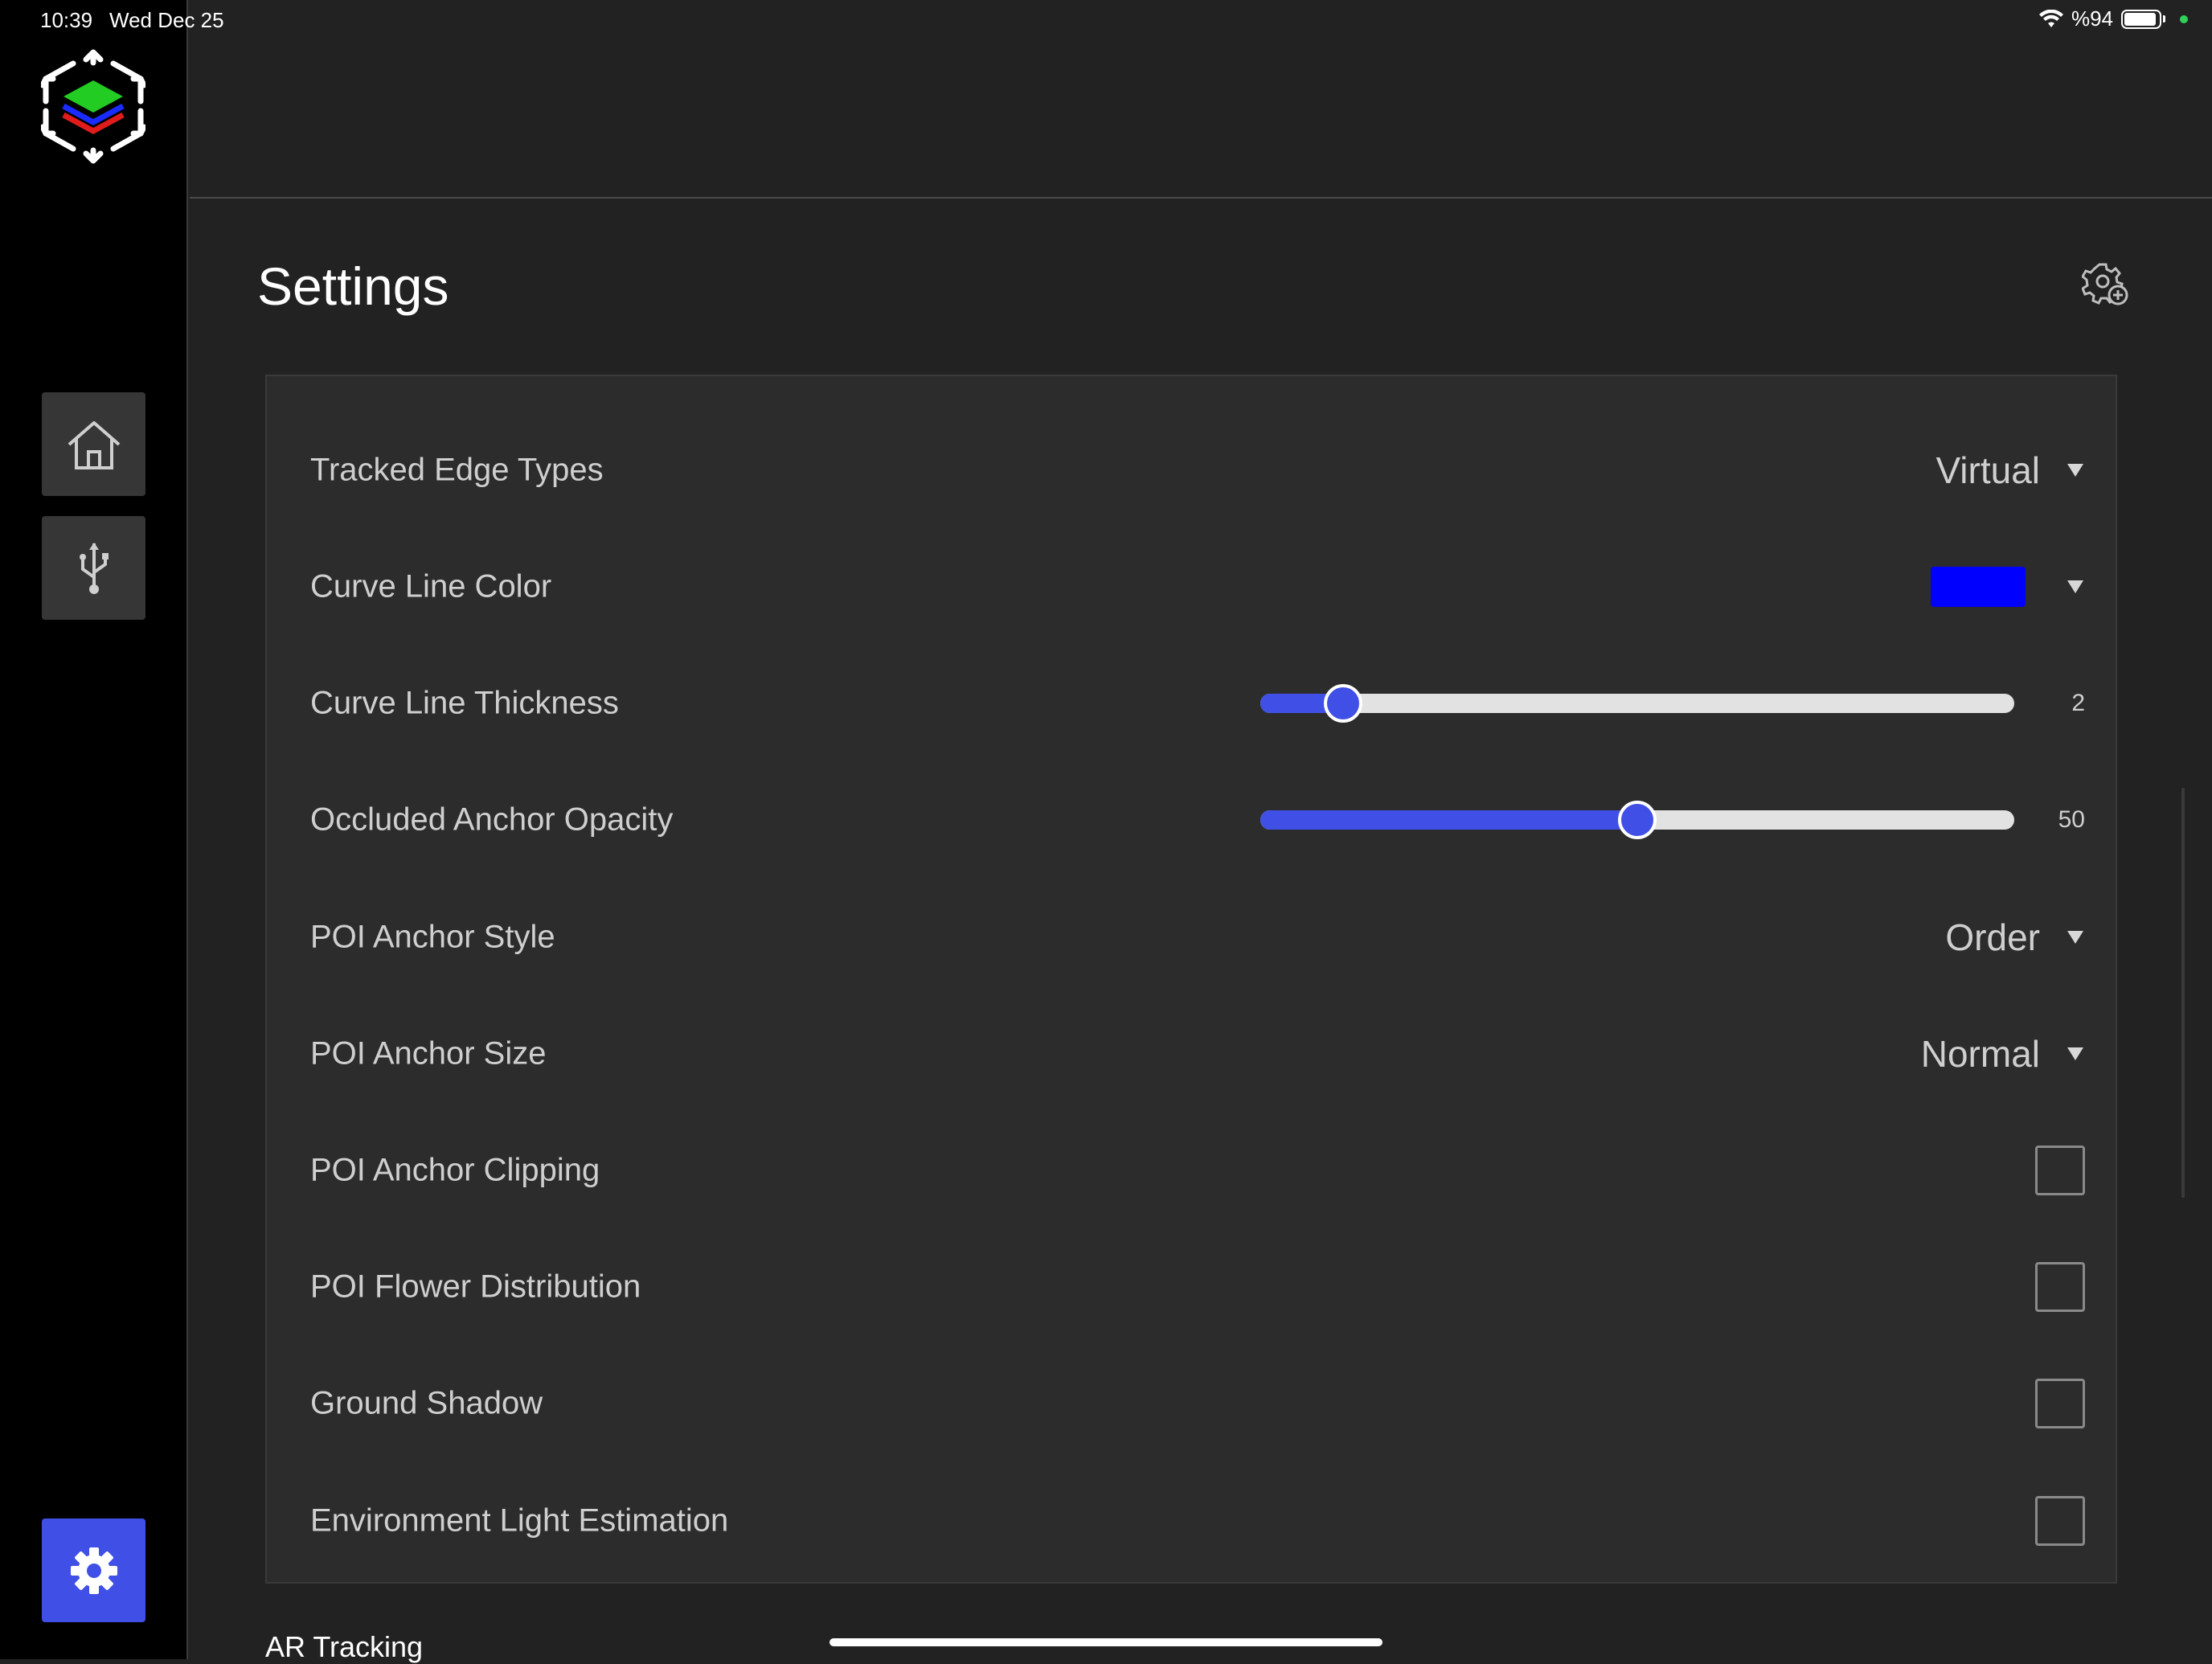  I want to click on curve-line-thickness-slider, so click(1637, 703).